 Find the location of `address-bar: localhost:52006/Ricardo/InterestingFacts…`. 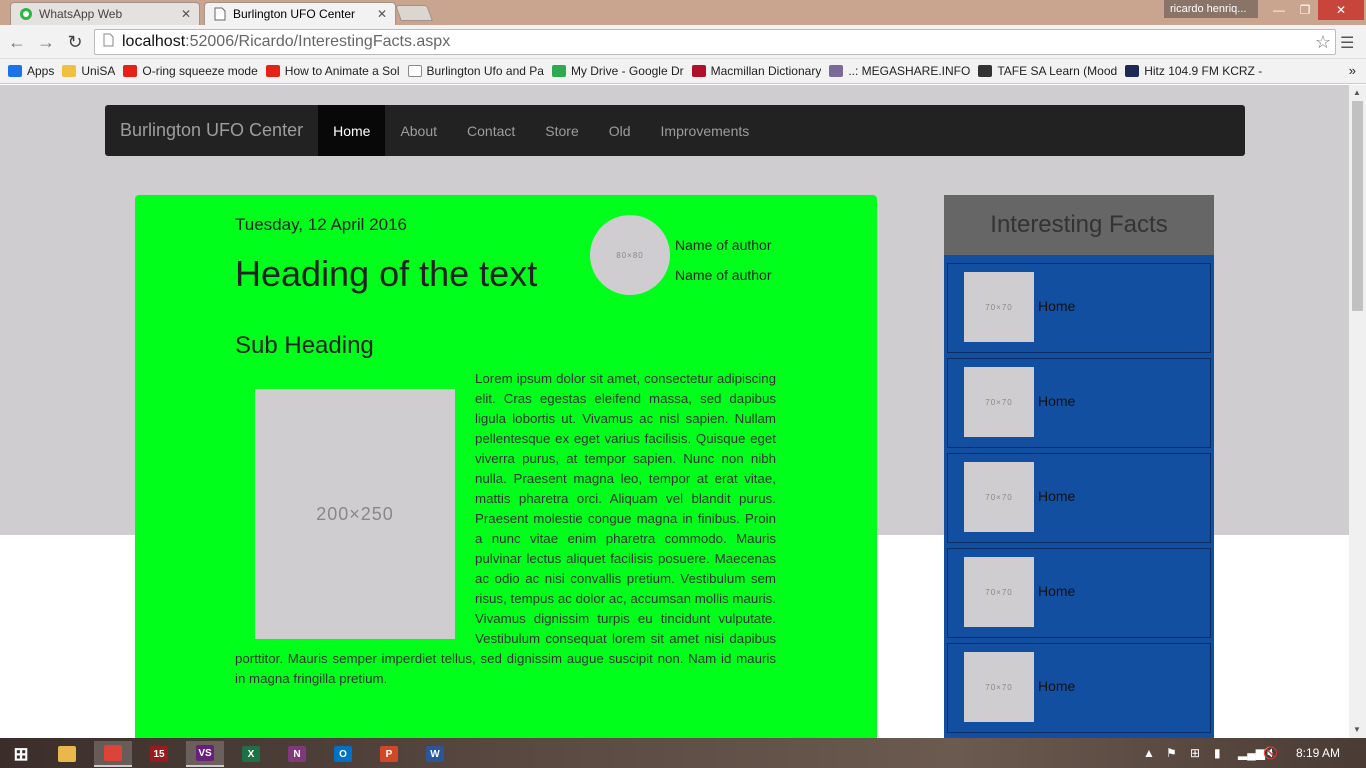

address-bar: localhost:52006/Ricardo/InterestingFacts… is located at coordinates (715, 42).